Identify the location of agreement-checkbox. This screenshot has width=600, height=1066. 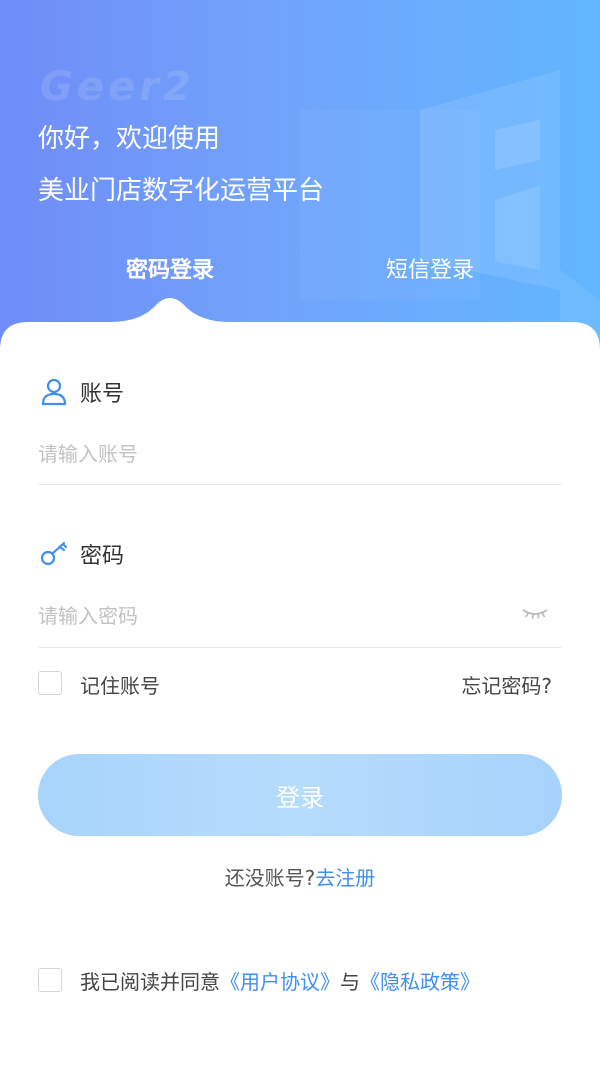
(50, 980).